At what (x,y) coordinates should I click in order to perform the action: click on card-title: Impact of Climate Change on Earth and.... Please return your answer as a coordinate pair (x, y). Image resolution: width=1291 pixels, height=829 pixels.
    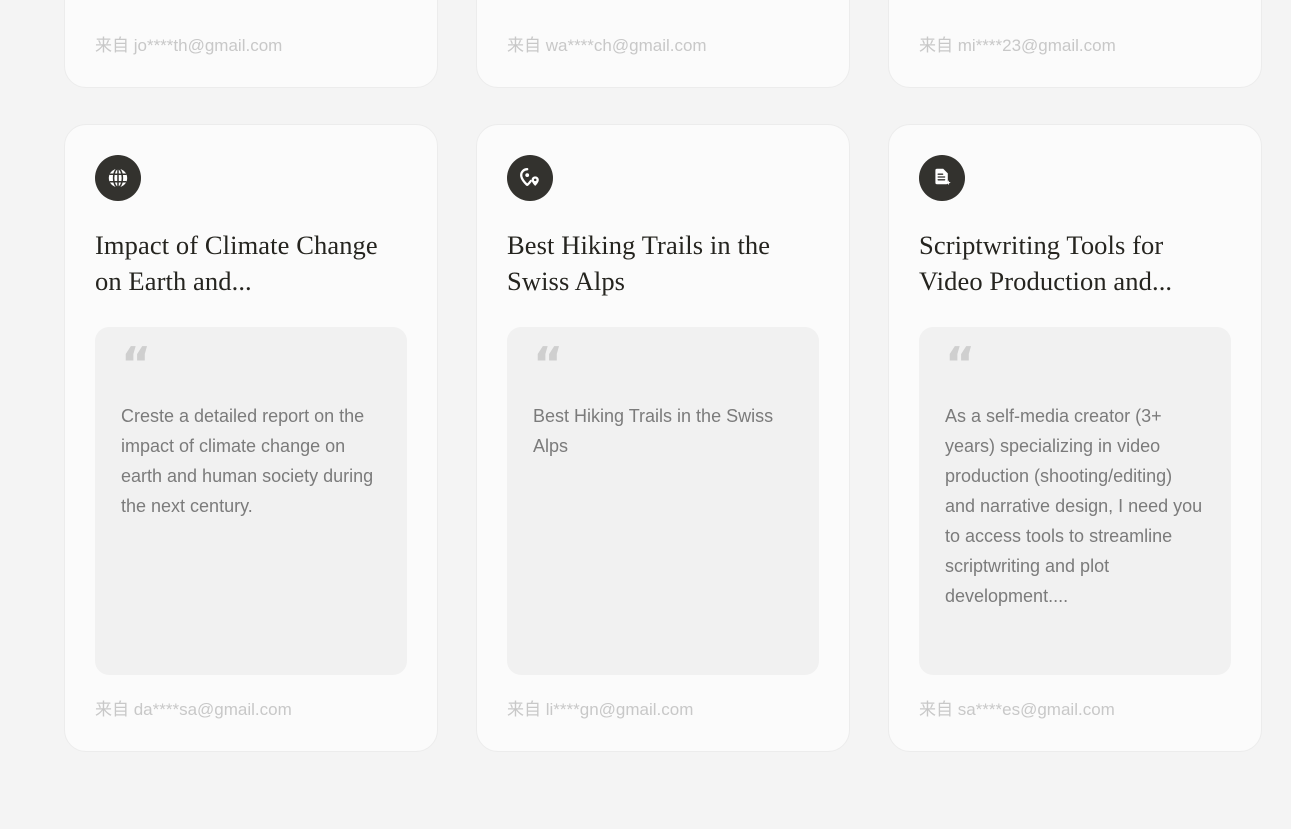
    Looking at the image, I should click on (236, 263).